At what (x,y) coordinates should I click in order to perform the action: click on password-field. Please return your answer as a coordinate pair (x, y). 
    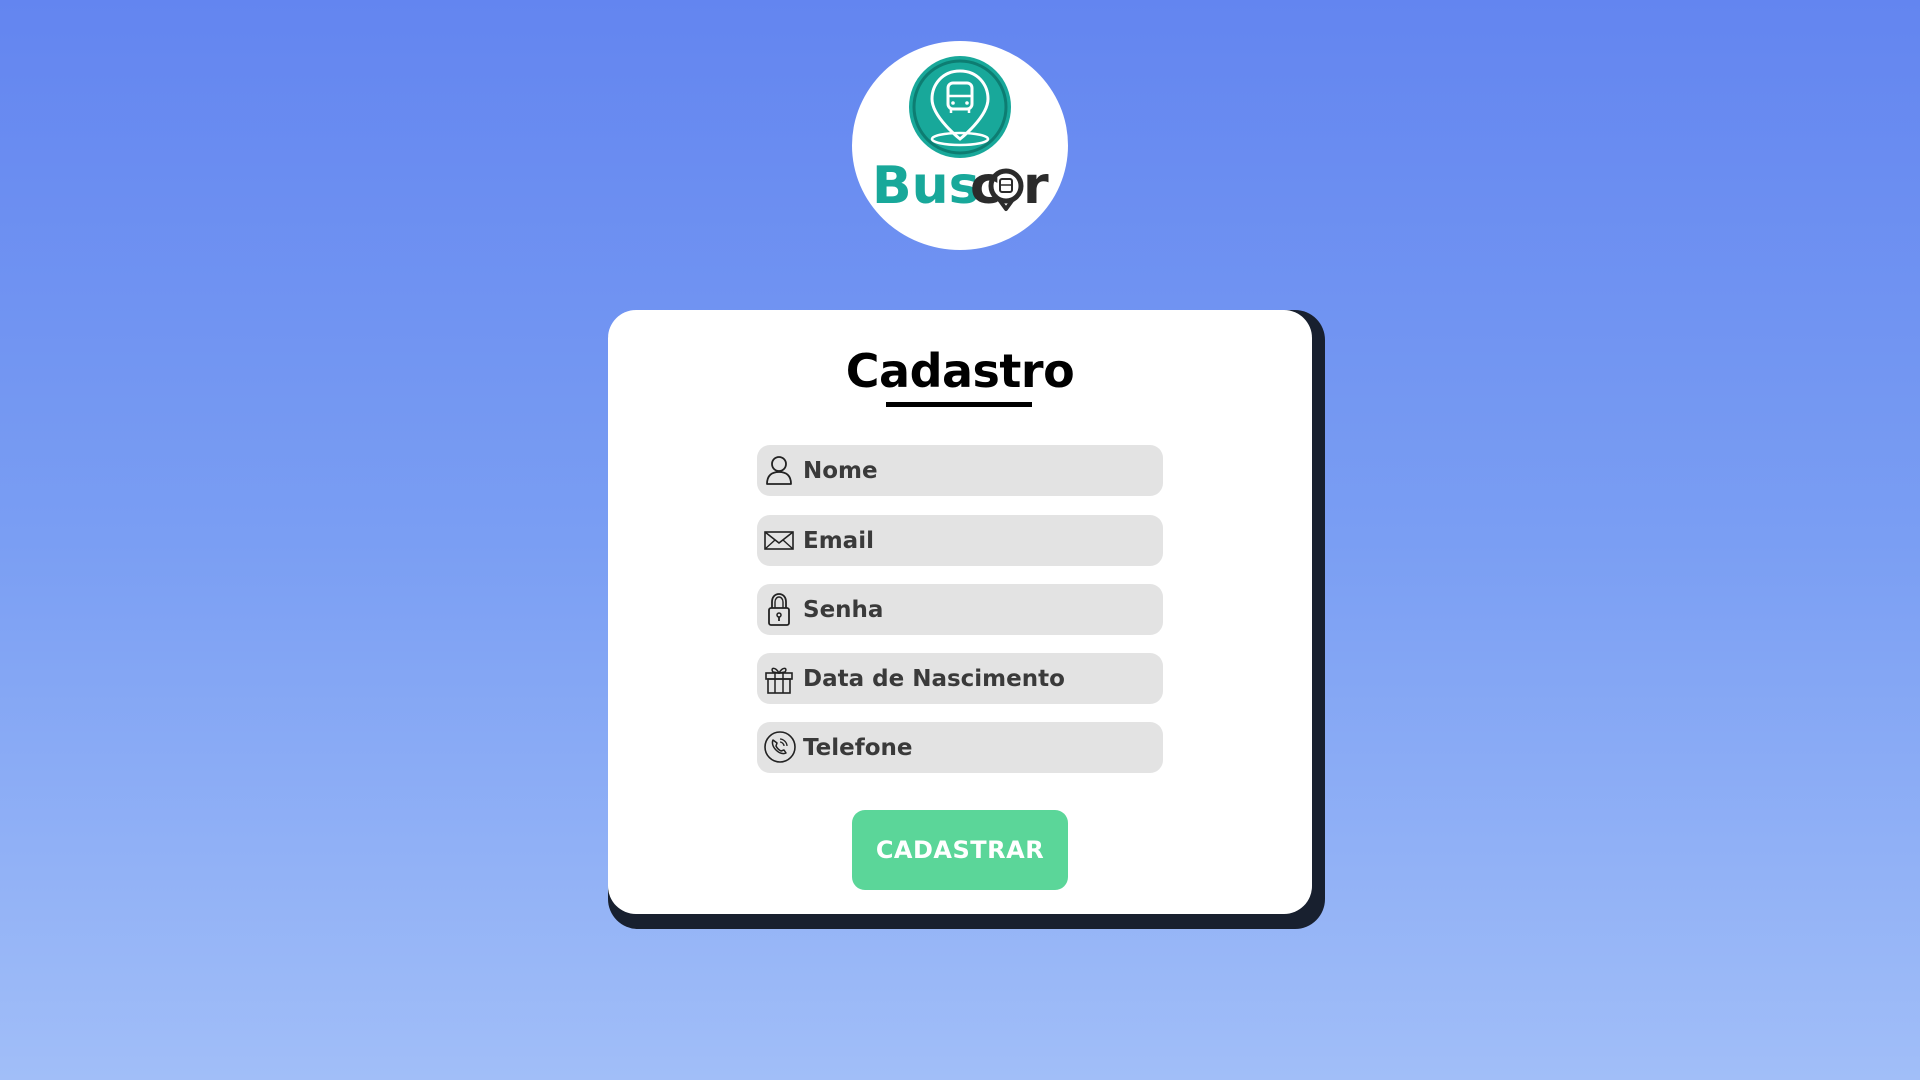
    Looking at the image, I should click on (960, 609).